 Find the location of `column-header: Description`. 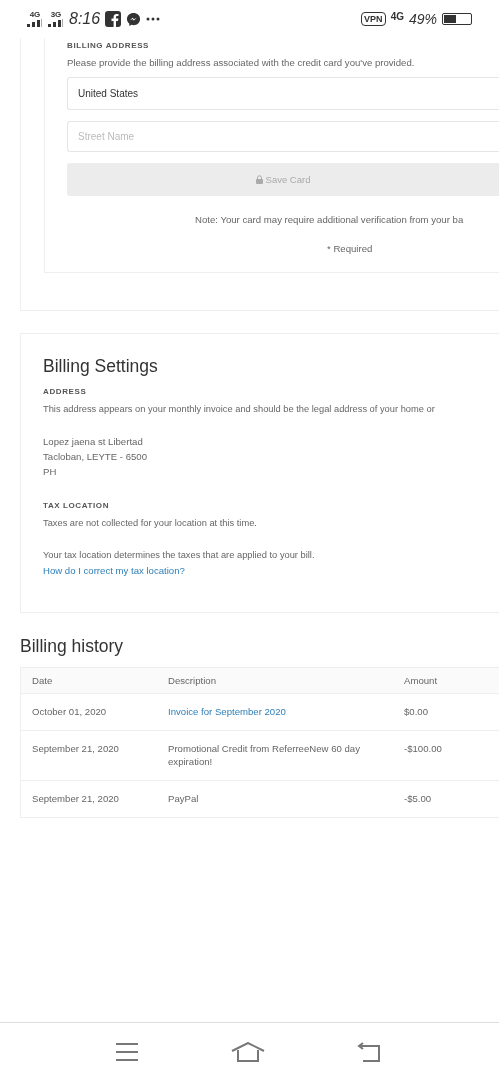

column-header: Description is located at coordinates (192, 681).